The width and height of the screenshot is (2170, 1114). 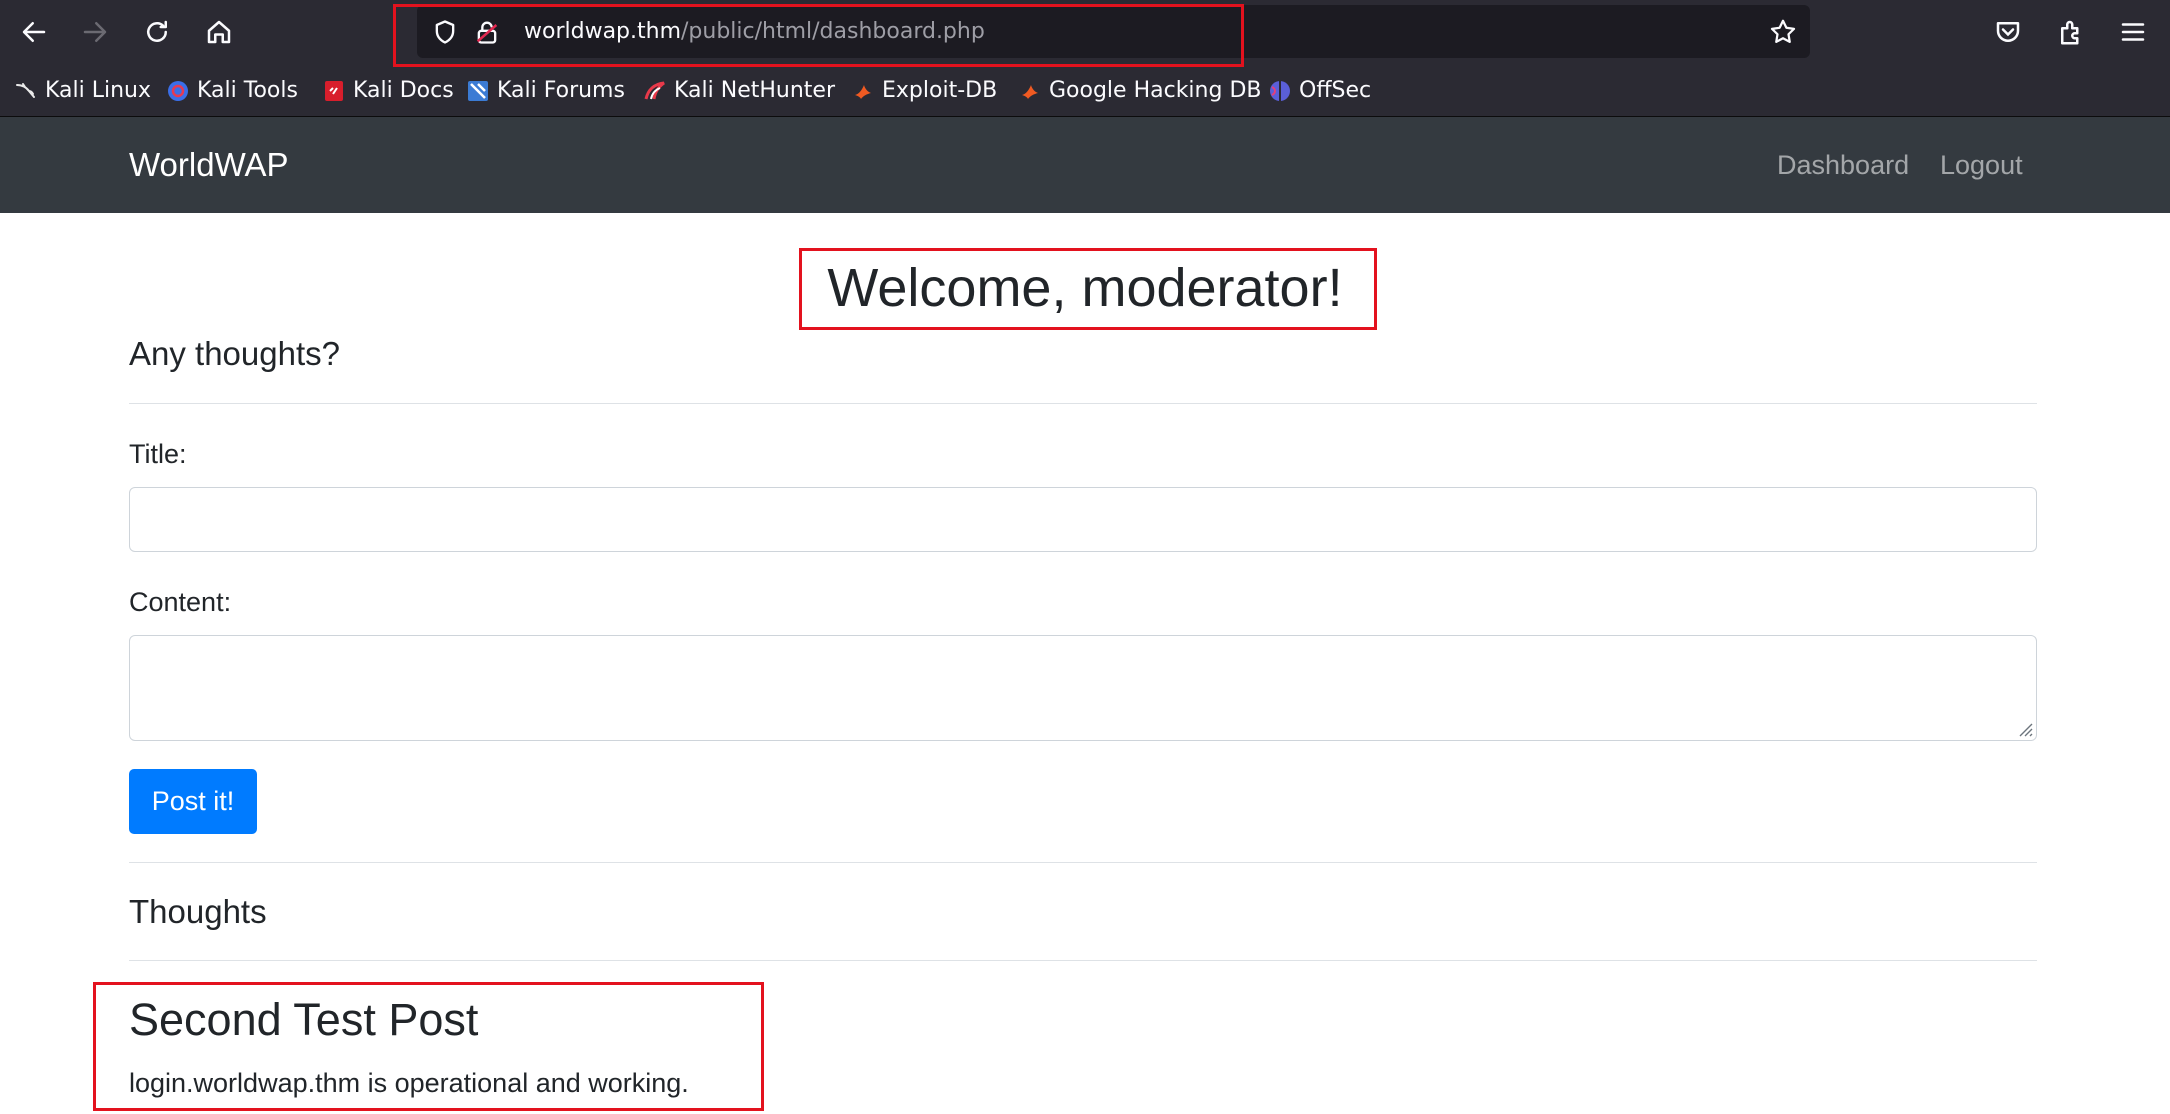 What do you see at coordinates (1030, 91) in the screenshot?
I see `ghdb-icon` at bounding box center [1030, 91].